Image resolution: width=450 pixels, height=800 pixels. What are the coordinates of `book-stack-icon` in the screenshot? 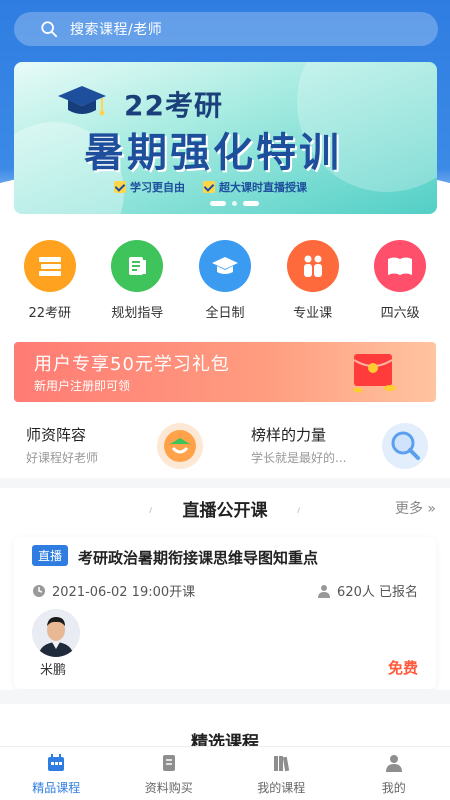 It's located at (49, 266).